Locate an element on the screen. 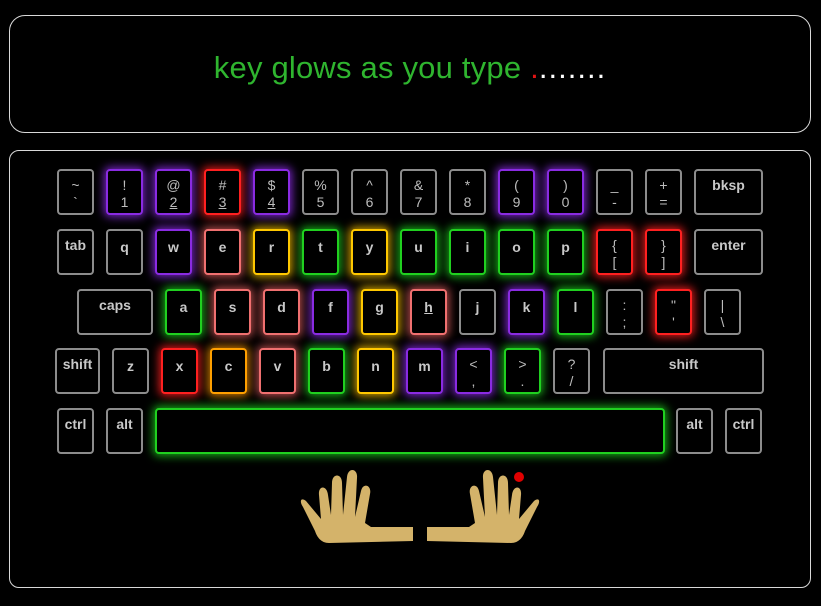 The width and height of the screenshot is (821, 606). key-label: l is located at coordinates (575, 307).